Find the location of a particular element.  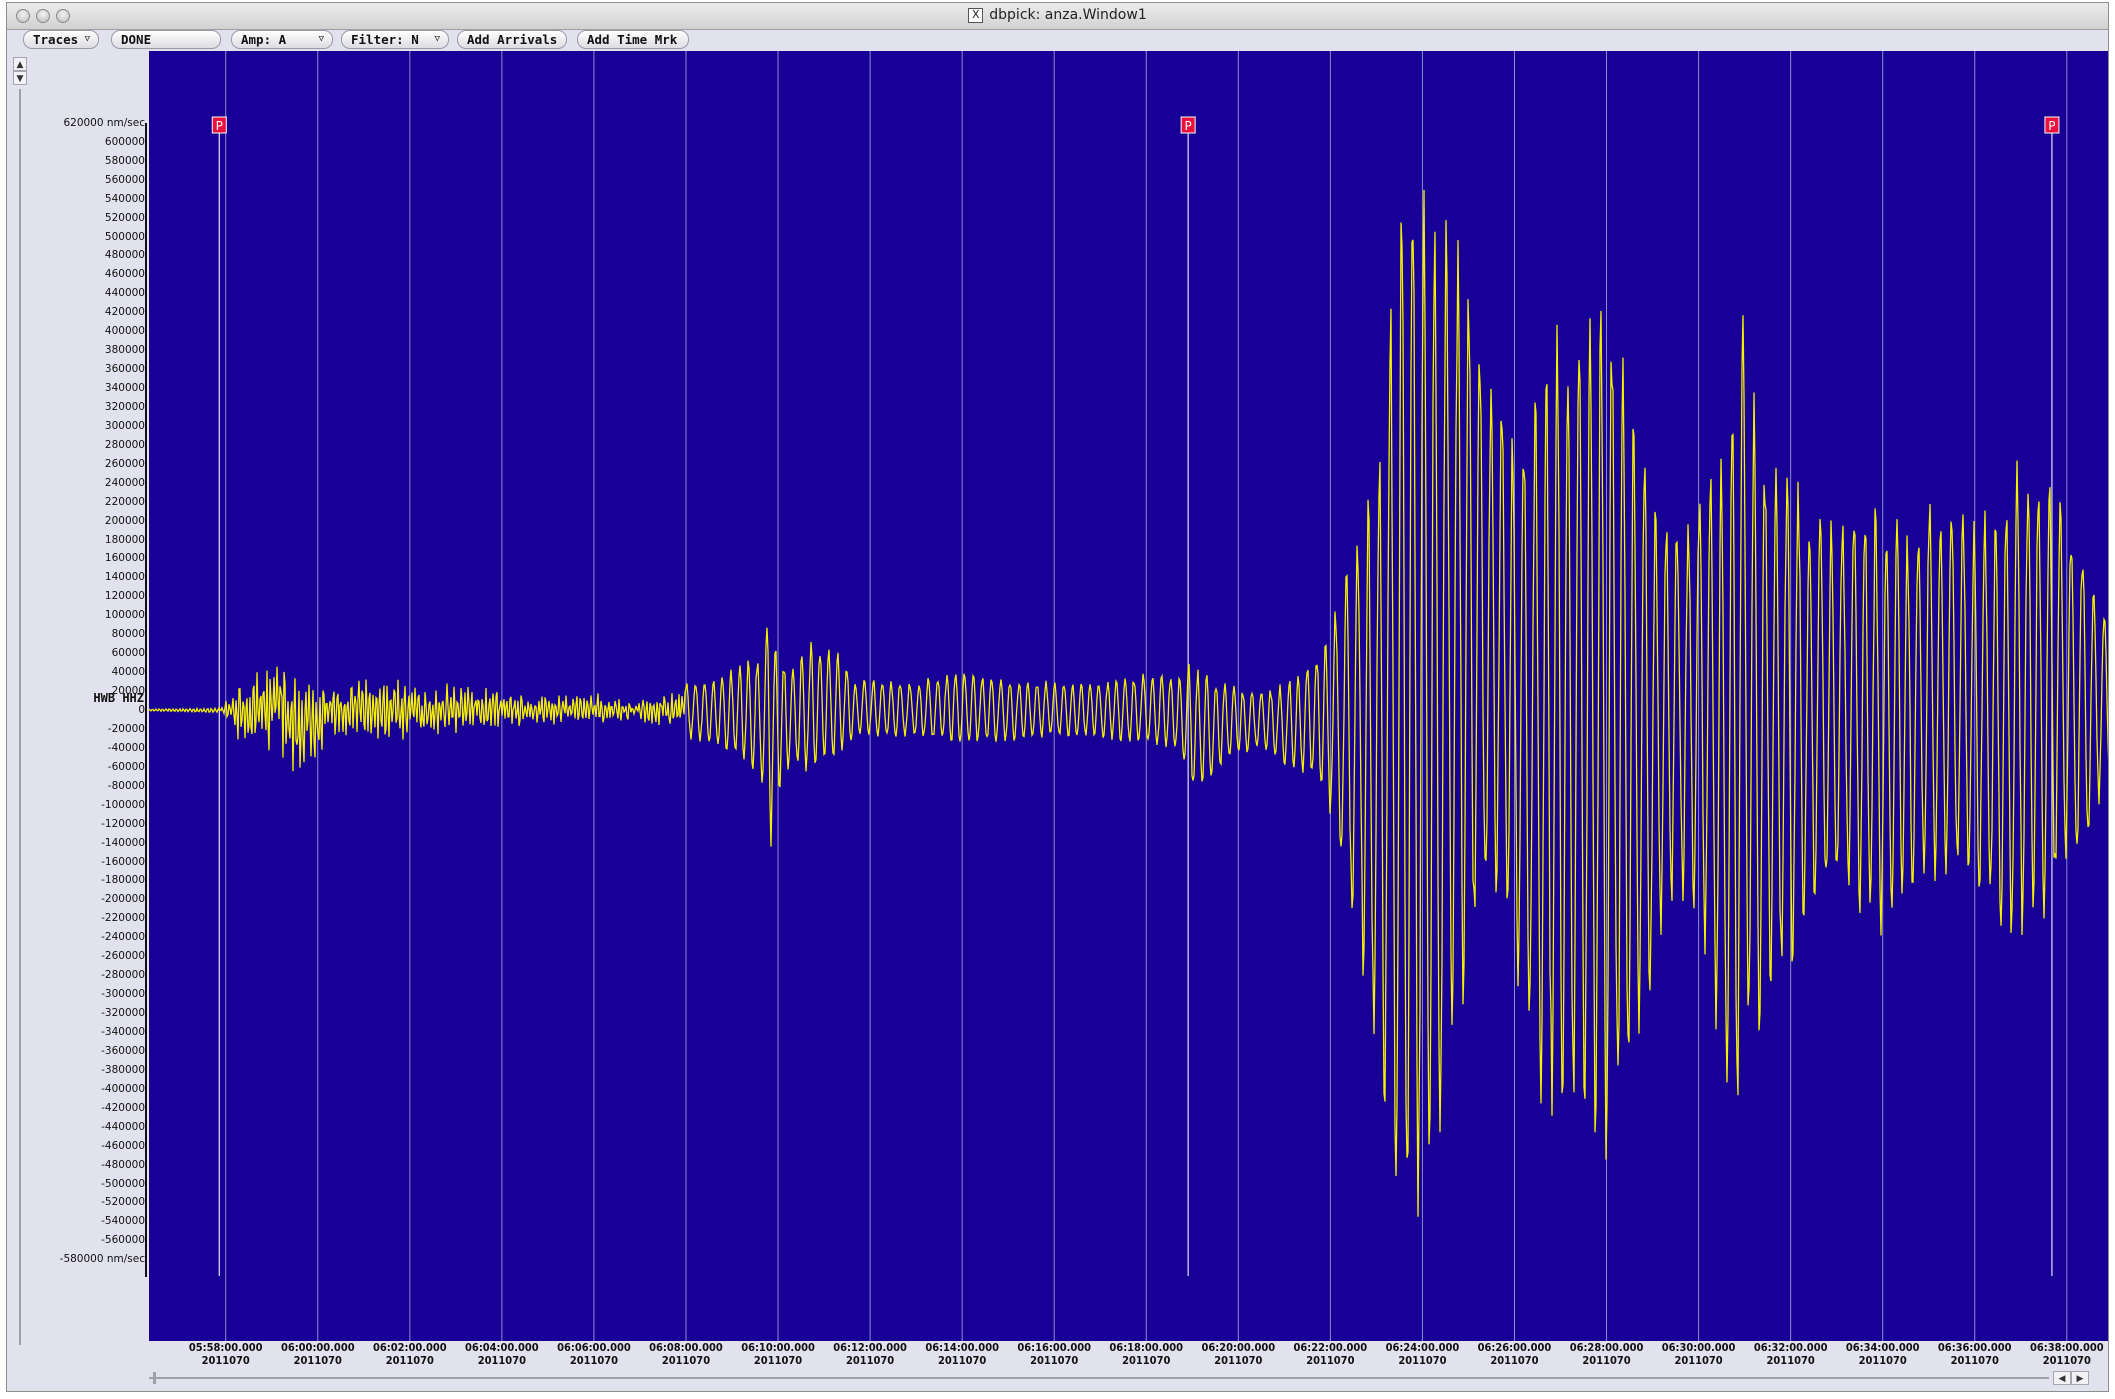

x-tick-label-9: 06:16:00.000 2011070 is located at coordinates (1054, 1354).